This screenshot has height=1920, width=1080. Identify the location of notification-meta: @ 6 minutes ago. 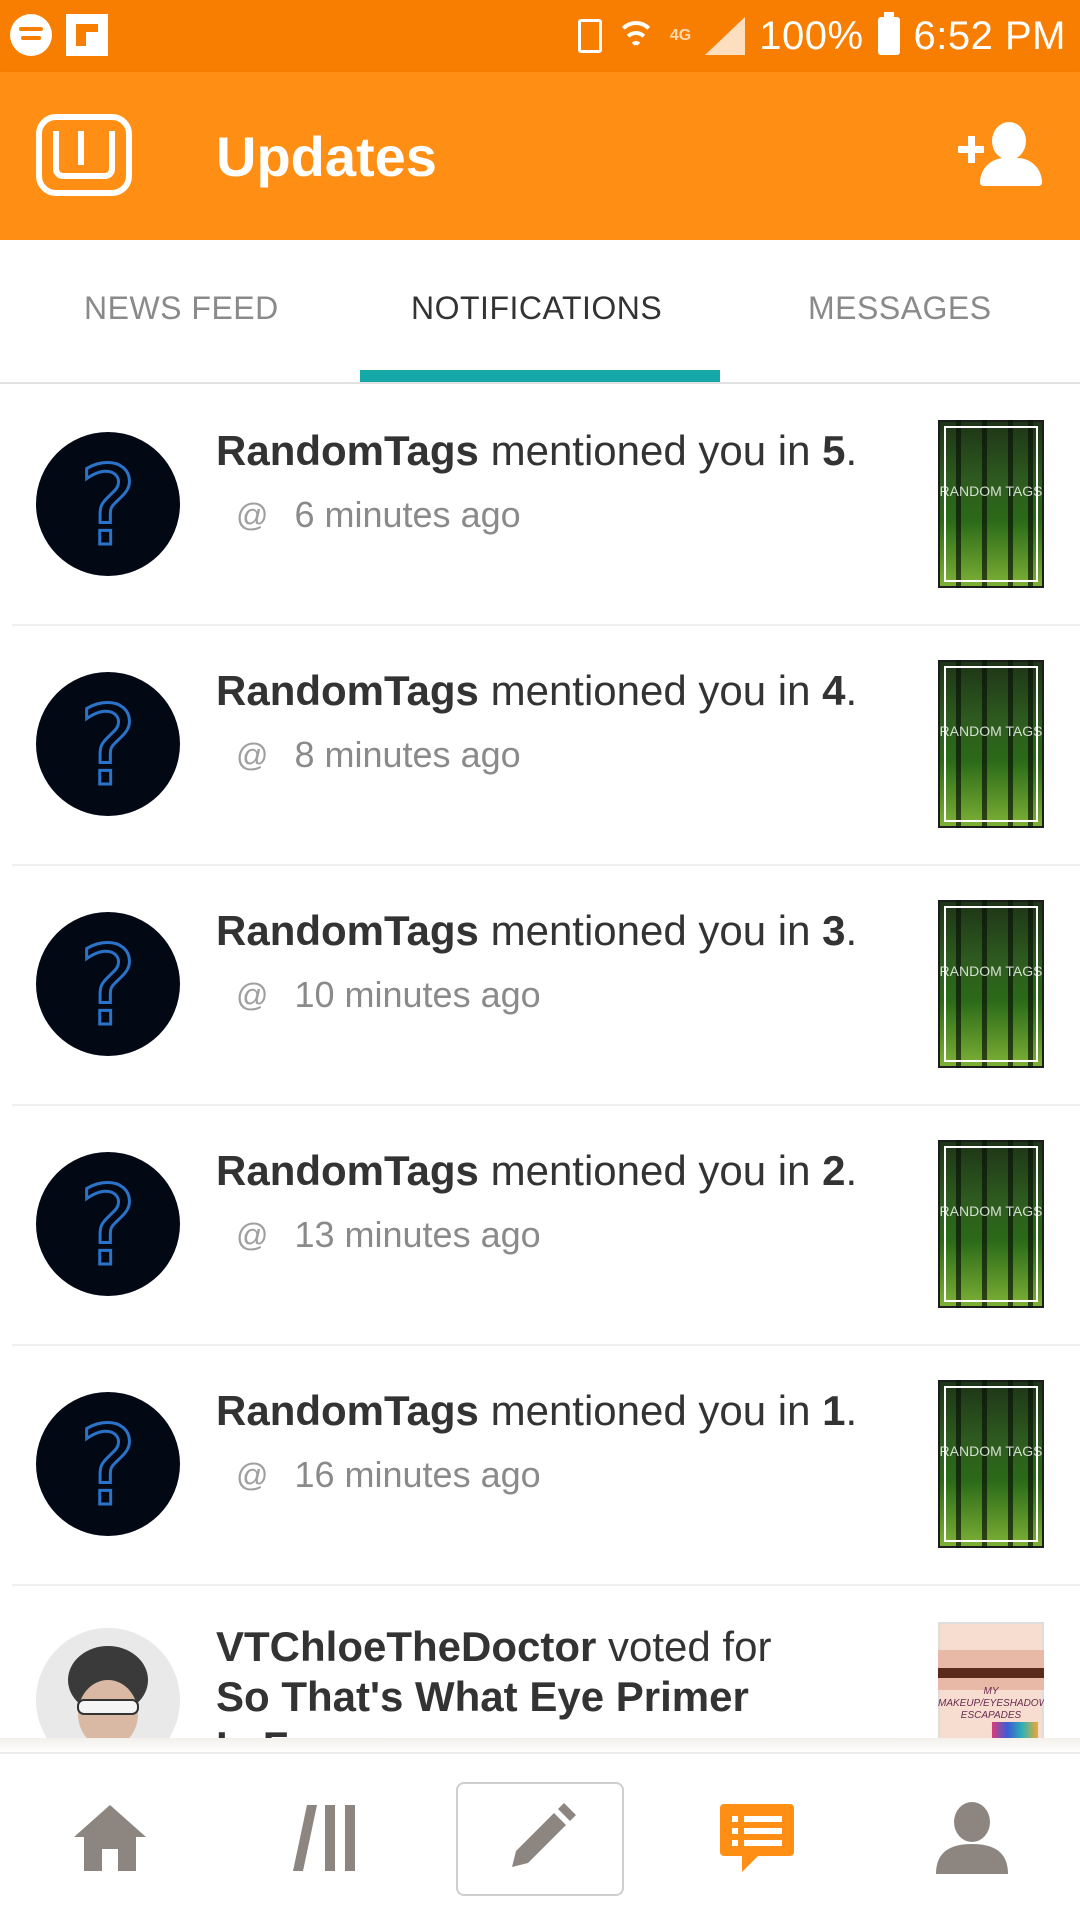
(378, 515).